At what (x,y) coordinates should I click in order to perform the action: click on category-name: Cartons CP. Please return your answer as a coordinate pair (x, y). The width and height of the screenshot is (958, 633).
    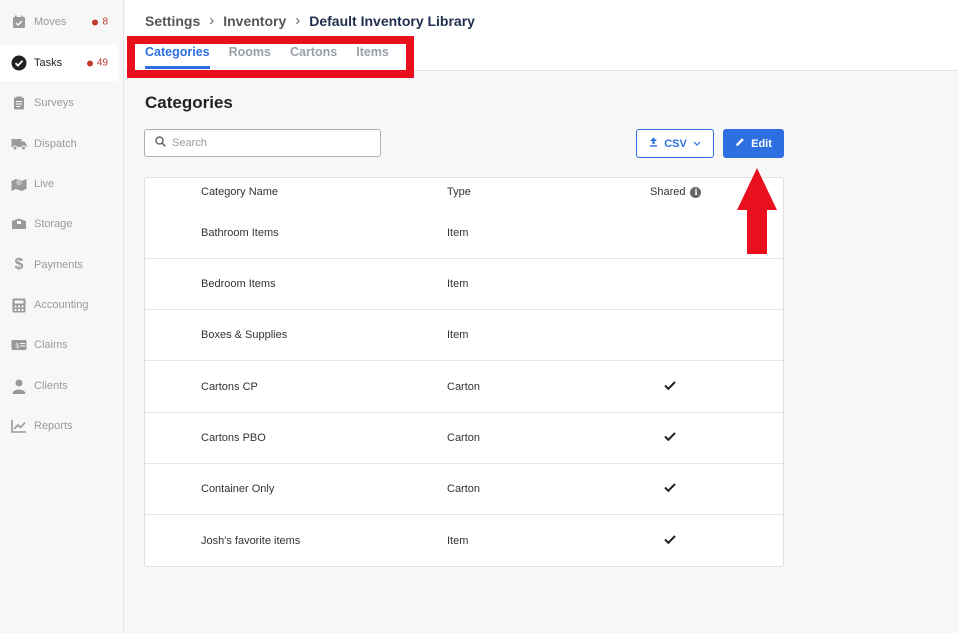
    Looking at the image, I should click on (229, 387).